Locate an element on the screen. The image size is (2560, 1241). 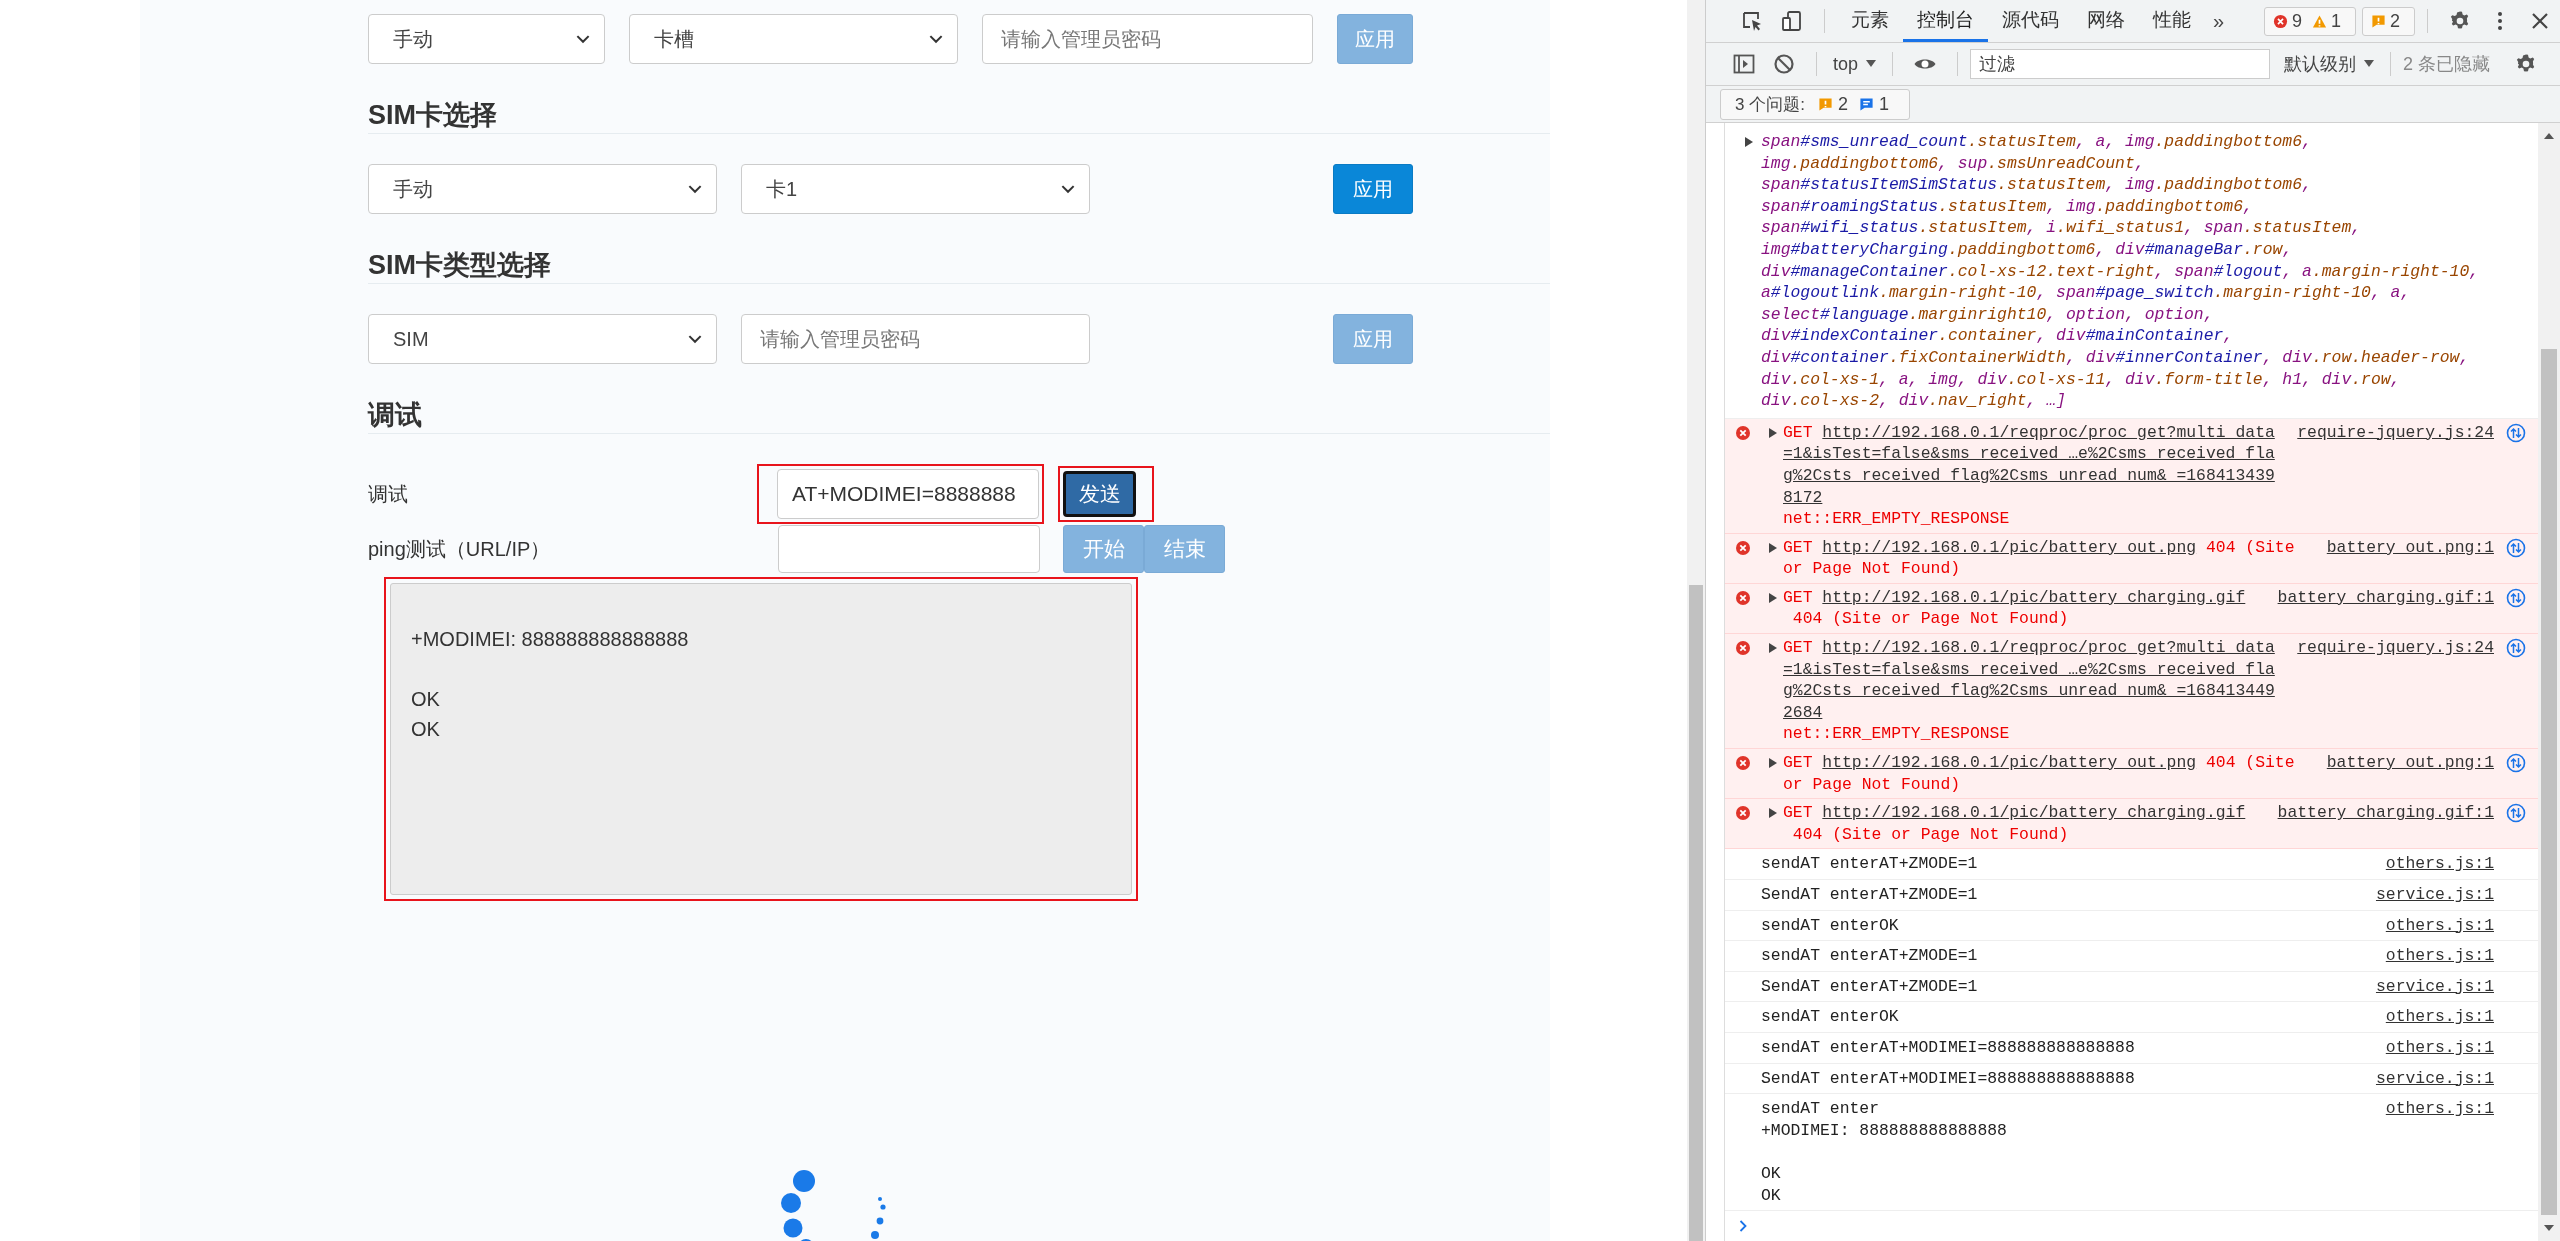
info-message-icon is located at coordinates (1866, 104).